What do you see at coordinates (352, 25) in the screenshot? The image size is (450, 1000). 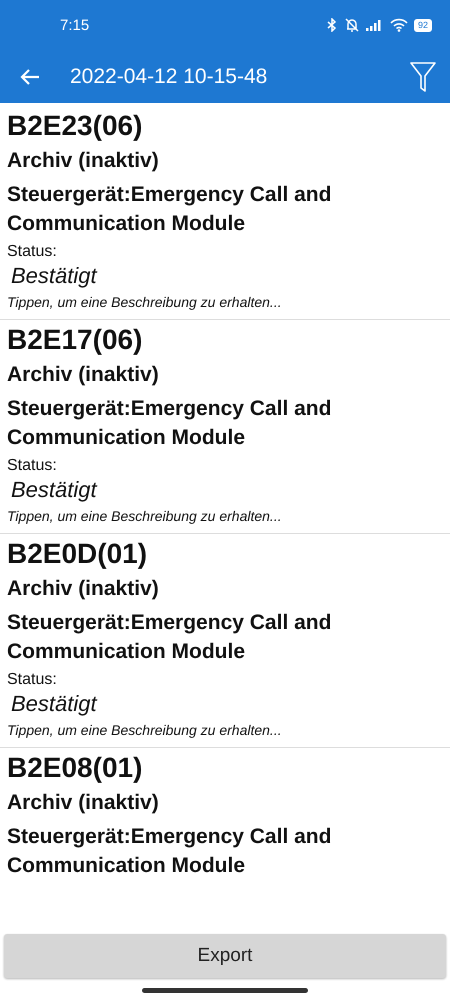 I see `bell-off-icon` at bounding box center [352, 25].